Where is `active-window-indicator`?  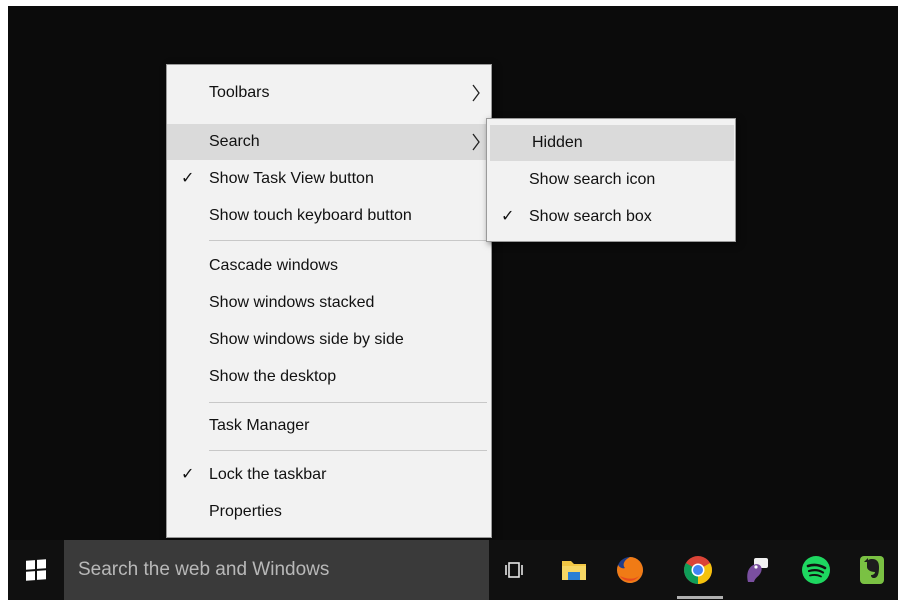
active-window-indicator is located at coordinates (700, 597).